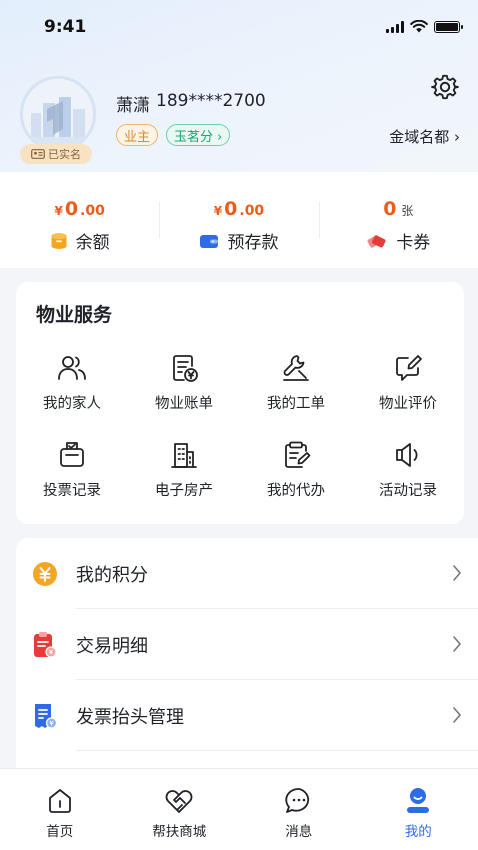  What do you see at coordinates (376, 241) in the screenshot?
I see `coupon-icon` at bounding box center [376, 241].